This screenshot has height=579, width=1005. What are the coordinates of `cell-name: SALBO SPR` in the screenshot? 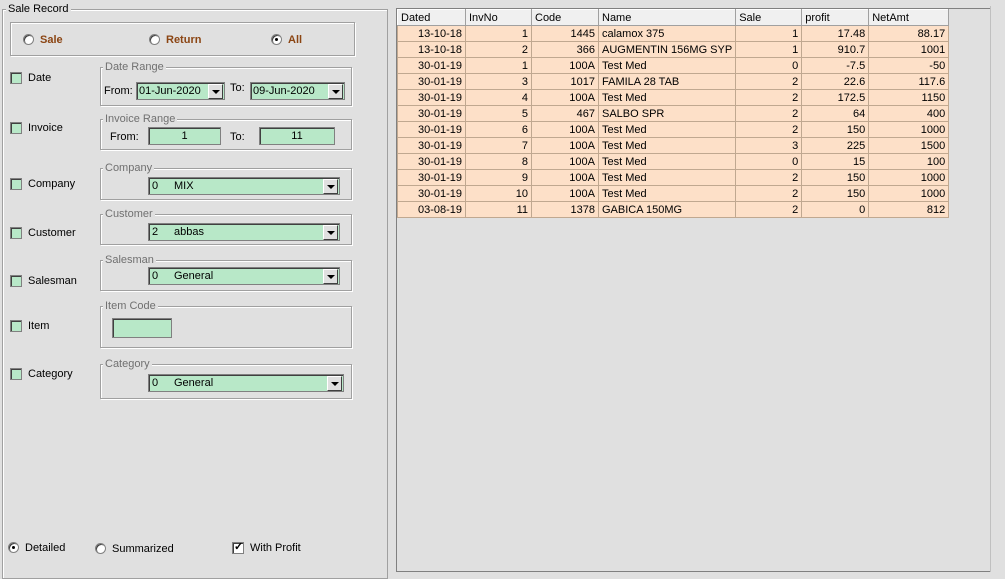 It's located at (667, 113).